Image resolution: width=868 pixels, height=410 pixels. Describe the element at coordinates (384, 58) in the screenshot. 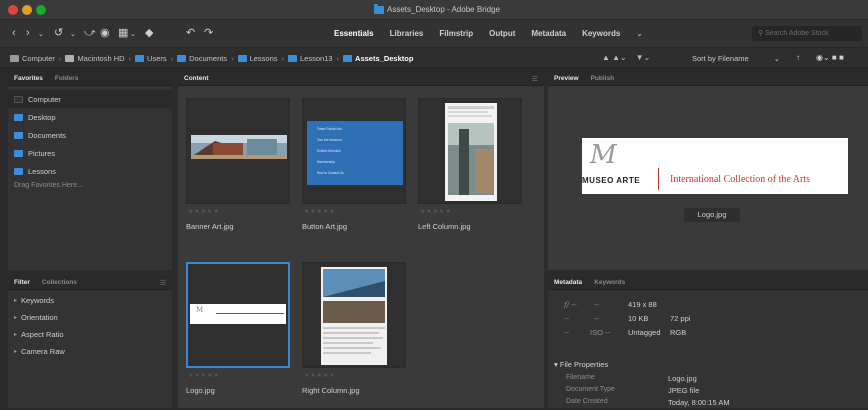

I see `crumb-label: Assets_Desktop` at that location.